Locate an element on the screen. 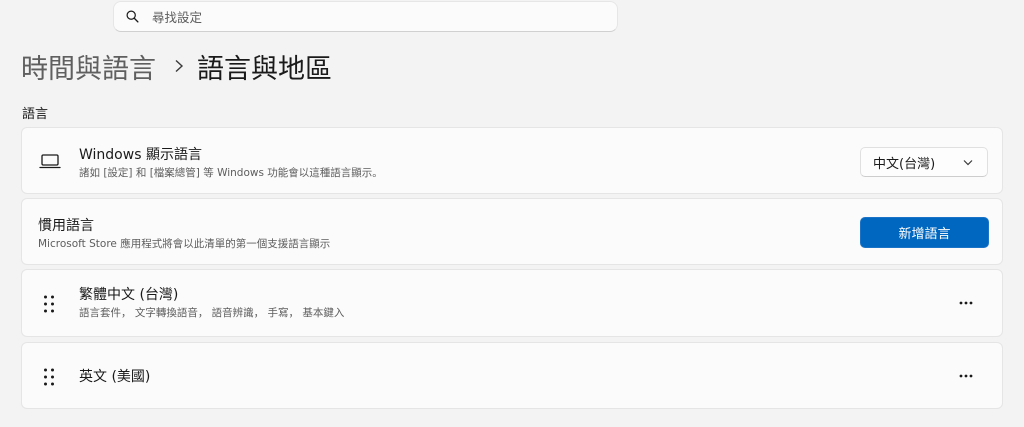  search-box: 尋找設定 is located at coordinates (365, 16).